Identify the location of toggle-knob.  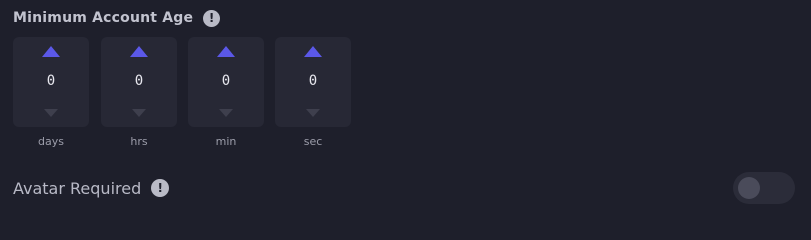
(749, 188).